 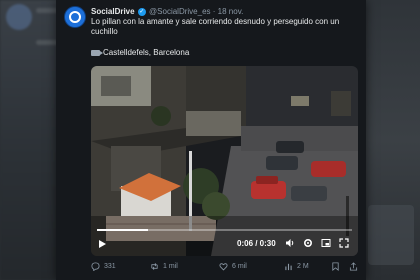 What do you see at coordinates (170, 266) in the screenshot?
I see `retweet-count: 1 mil` at bounding box center [170, 266].